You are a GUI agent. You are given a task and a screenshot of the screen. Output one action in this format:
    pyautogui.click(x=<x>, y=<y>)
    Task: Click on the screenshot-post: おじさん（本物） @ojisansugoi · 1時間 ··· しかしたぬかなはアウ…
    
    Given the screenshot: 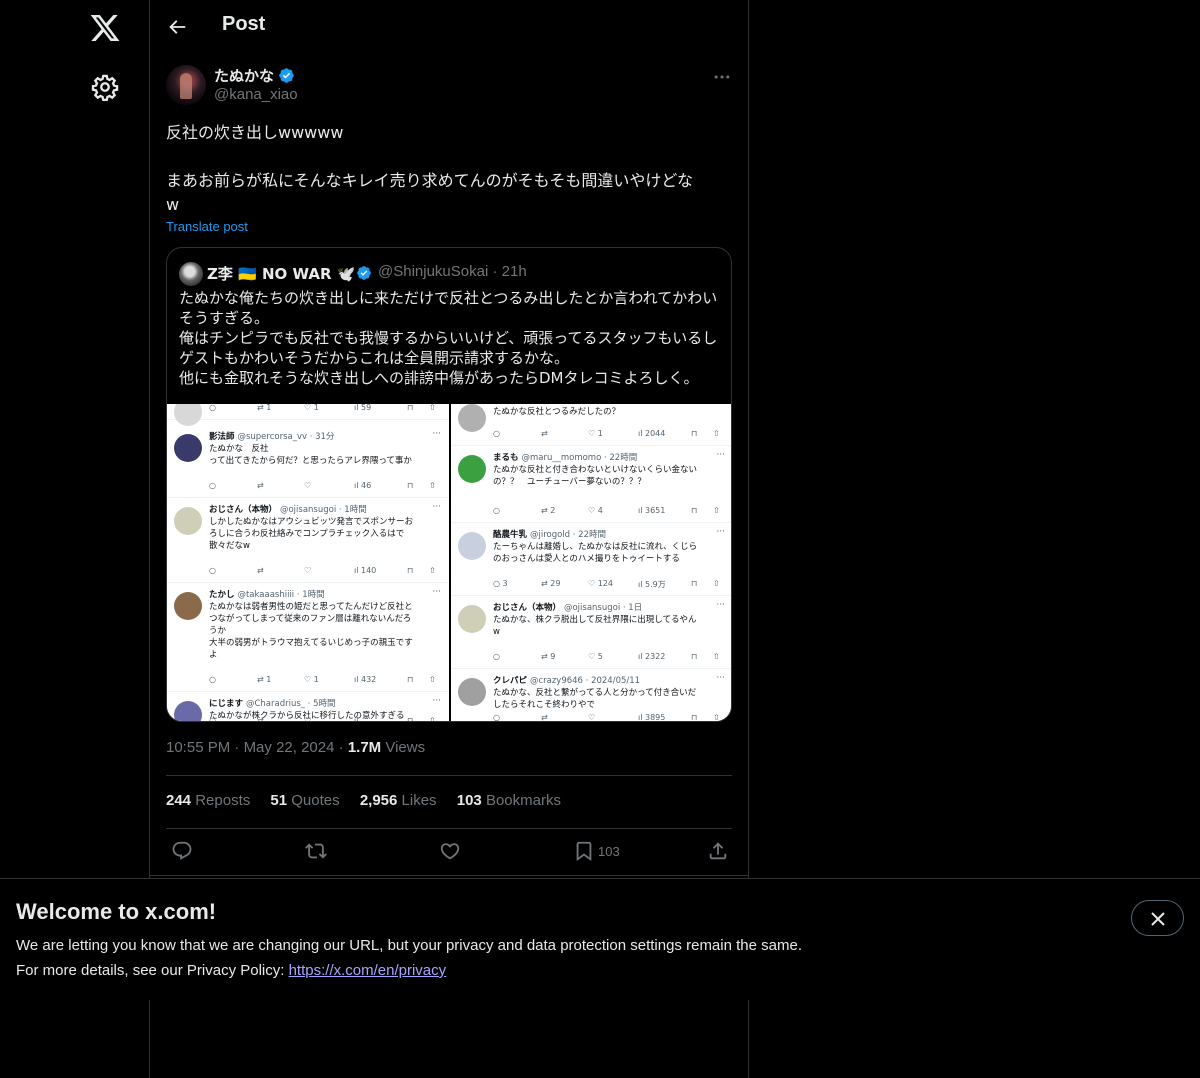 What is the action you would take?
    pyautogui.click(x=308, y=541)
    